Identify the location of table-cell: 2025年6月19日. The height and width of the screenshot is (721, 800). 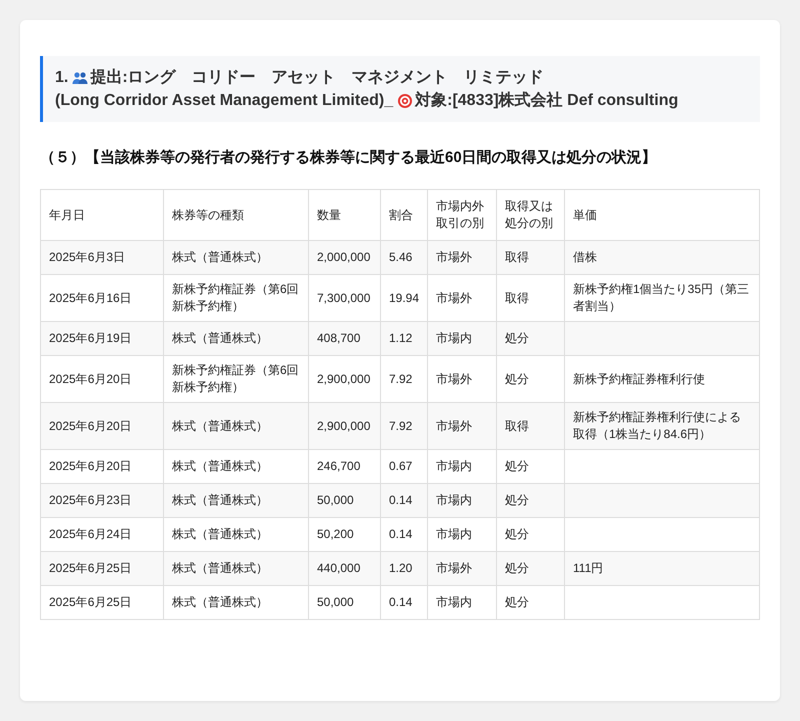
(102, 339).